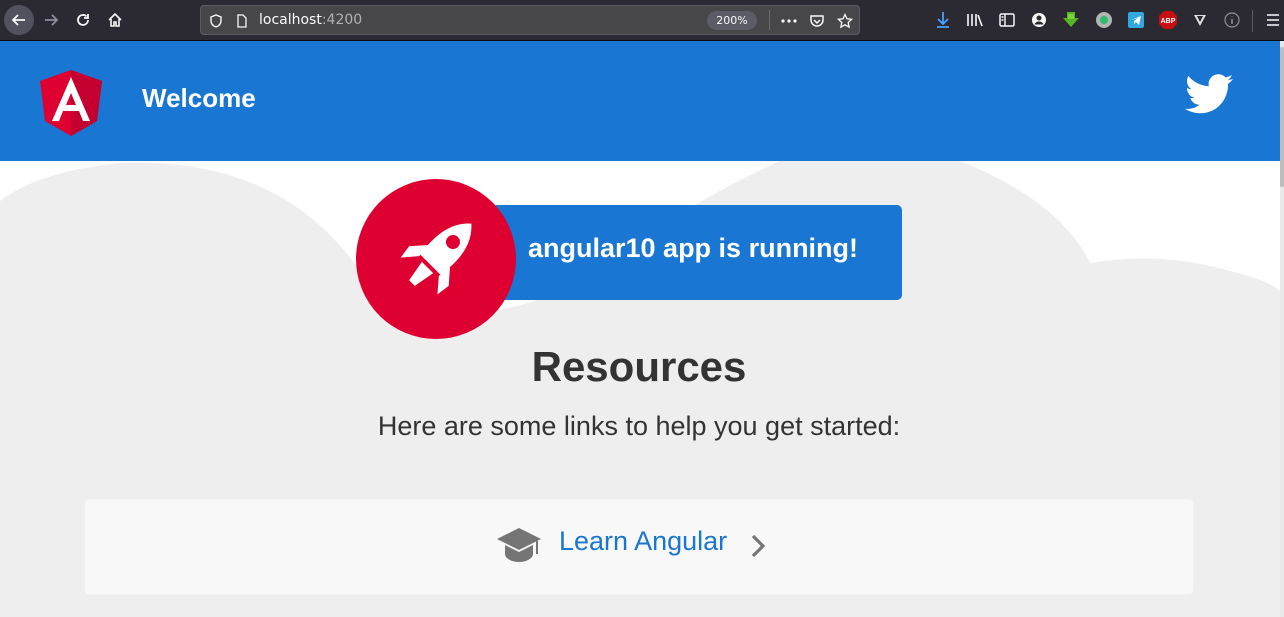 The height and width of the screenshot is (617, 1284). I want to click on page-icon, so click(242, 21).